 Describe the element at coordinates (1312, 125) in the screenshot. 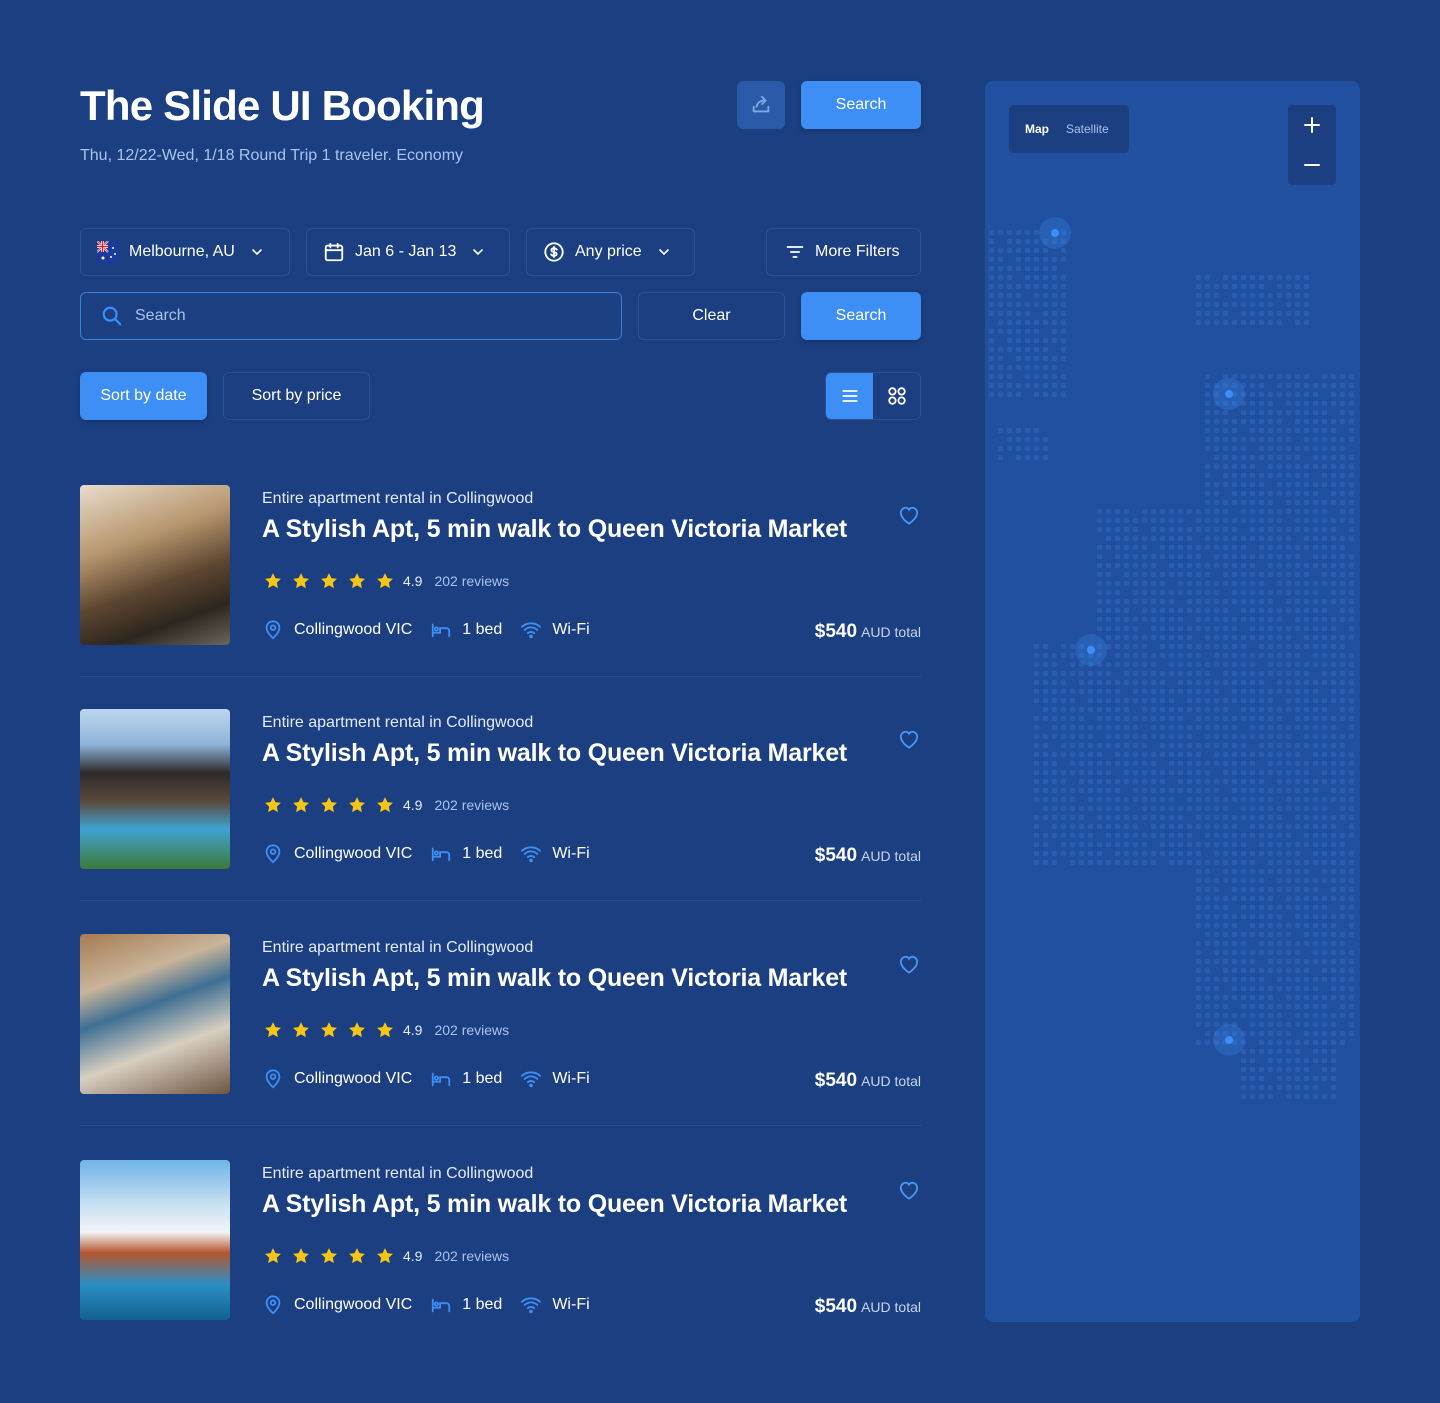

I see `zoom-in-button` at that location.